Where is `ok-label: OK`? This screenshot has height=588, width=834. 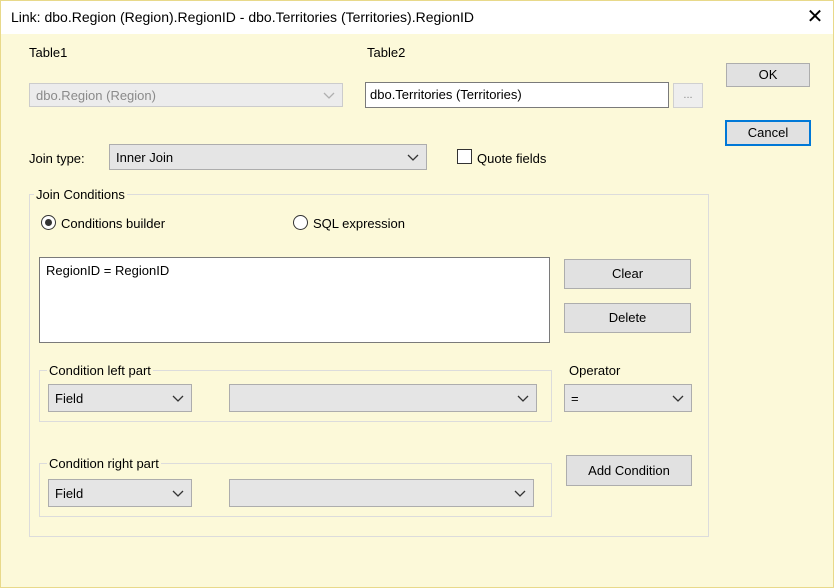
ok-label: OK is located at coordinates (768, 74).